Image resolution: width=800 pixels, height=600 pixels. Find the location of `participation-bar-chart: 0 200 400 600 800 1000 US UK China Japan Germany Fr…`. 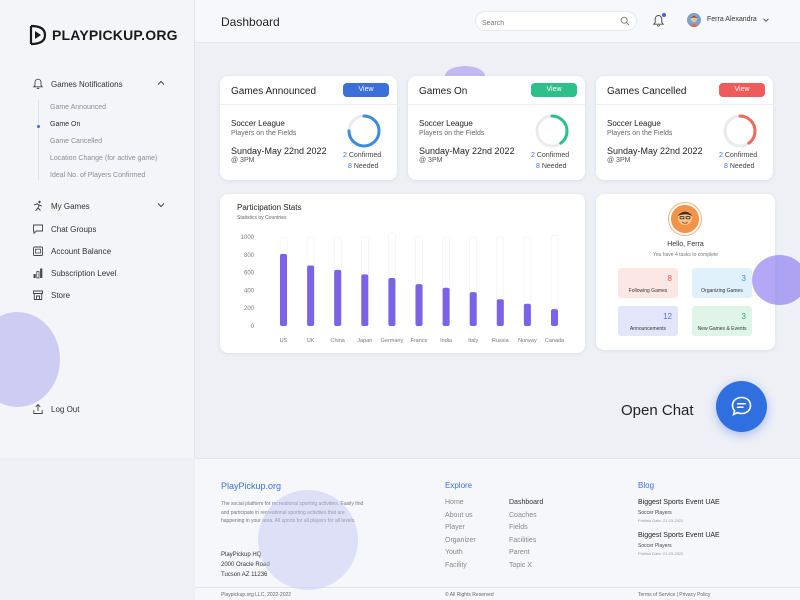

participation-bar-chart: 0 200 400 600 800 1000 US UK China Japan Germany Fr… is located at coordinates (403, 288).